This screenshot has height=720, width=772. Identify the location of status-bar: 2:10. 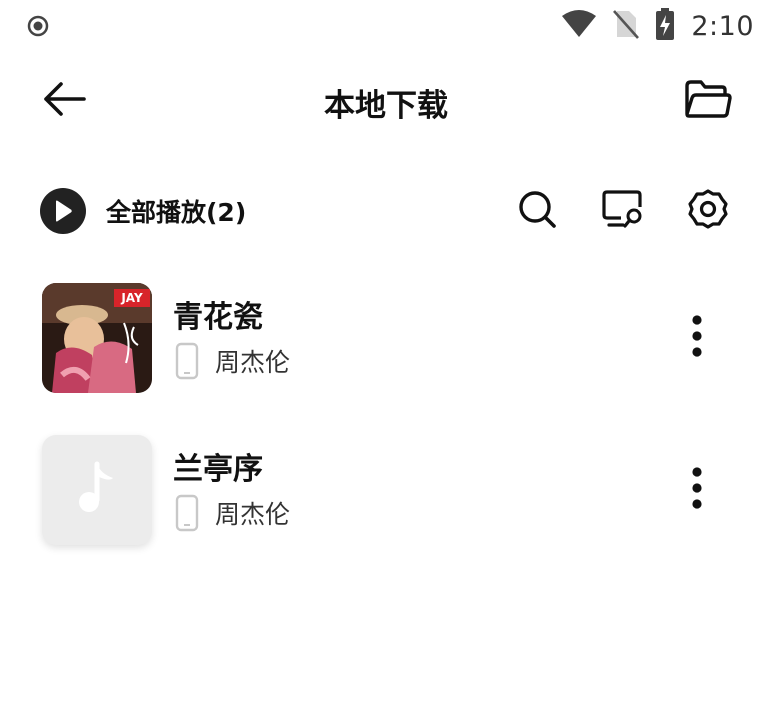
(386, 26).